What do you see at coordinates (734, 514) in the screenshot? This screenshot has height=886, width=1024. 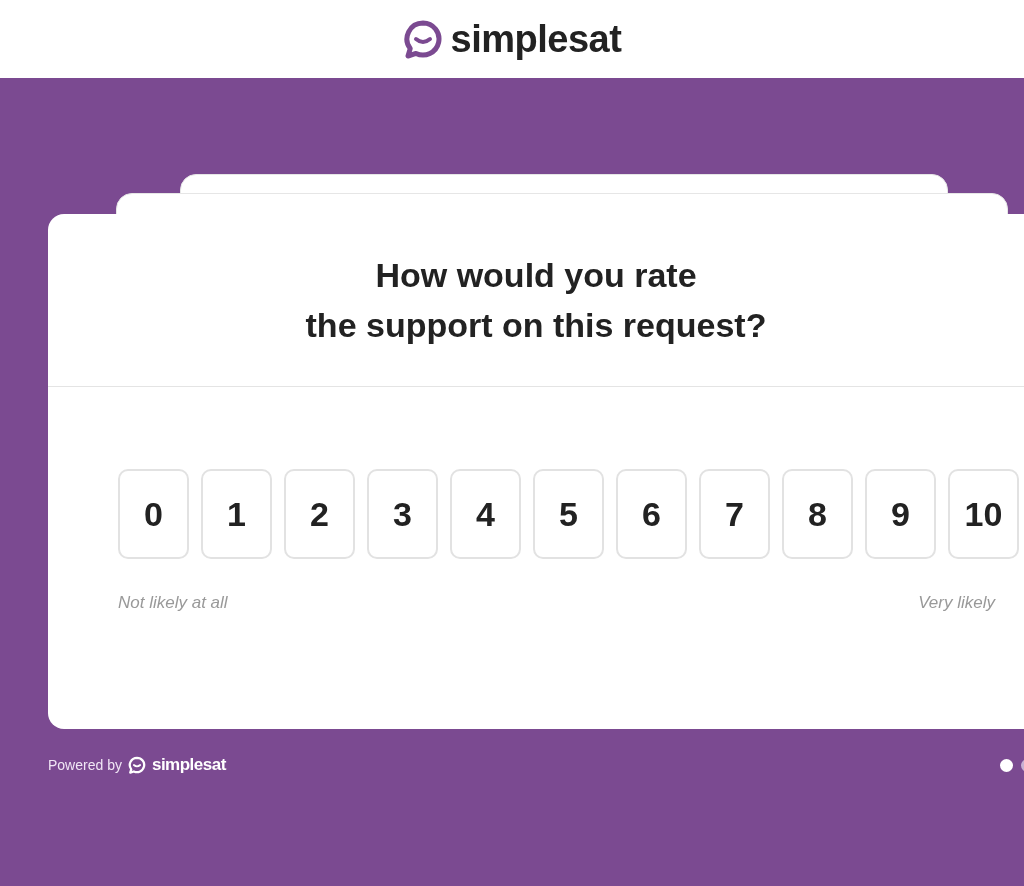 I see `rating-button: 7` at bounding box center [734, 514].